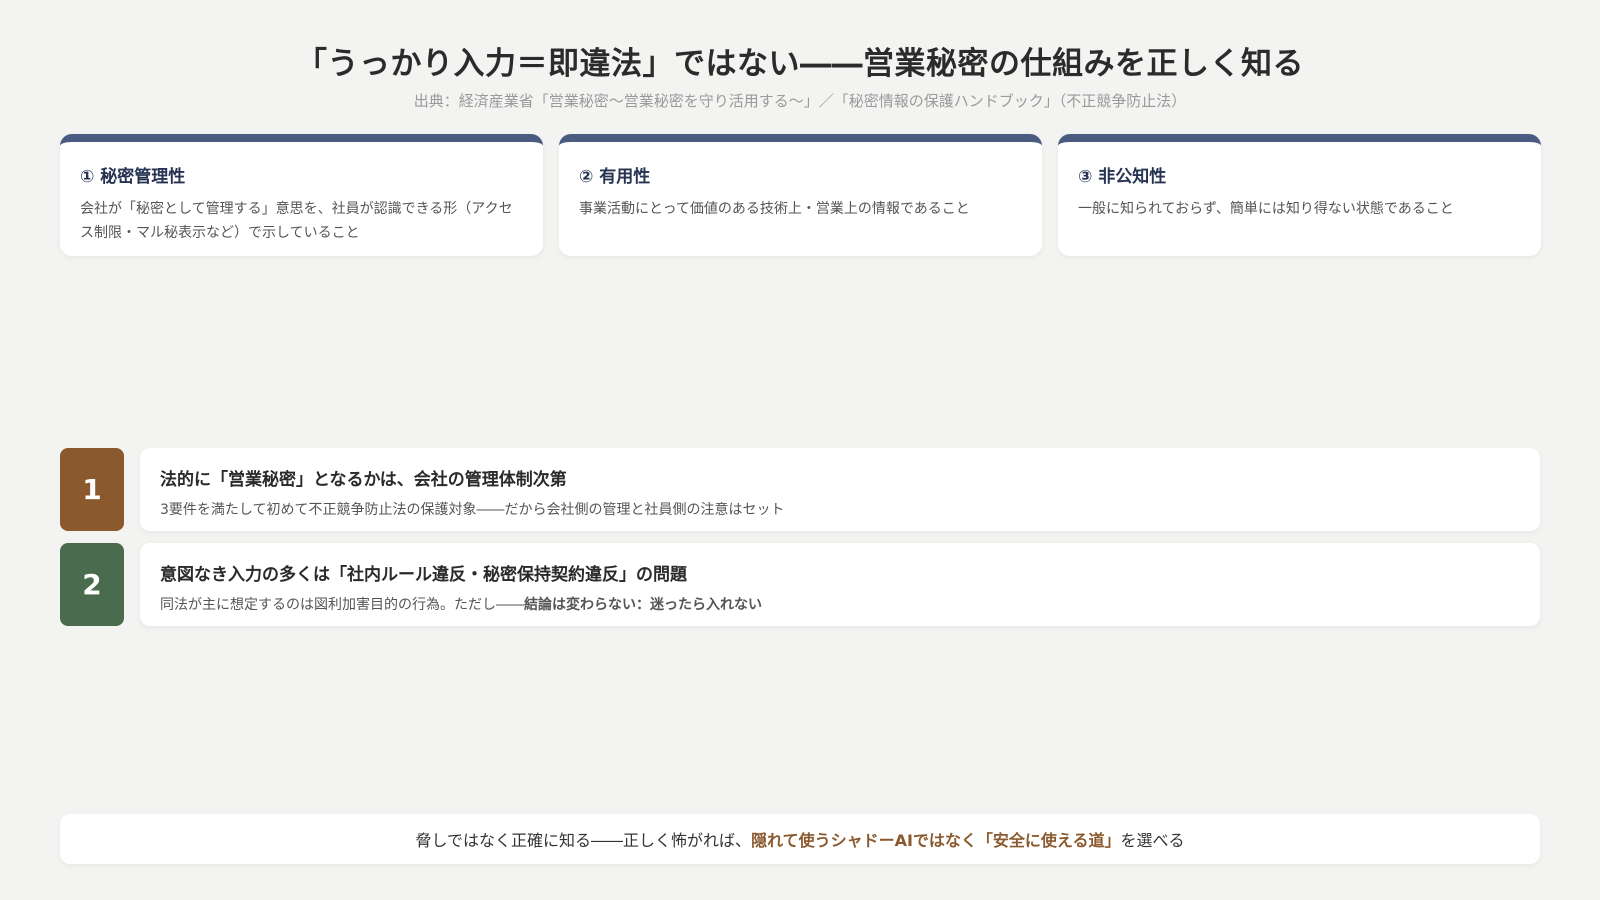  I want to click on requirement-body: 事業活動にとって価値のある技術上・営業上の情報であること, so click(774, 209).